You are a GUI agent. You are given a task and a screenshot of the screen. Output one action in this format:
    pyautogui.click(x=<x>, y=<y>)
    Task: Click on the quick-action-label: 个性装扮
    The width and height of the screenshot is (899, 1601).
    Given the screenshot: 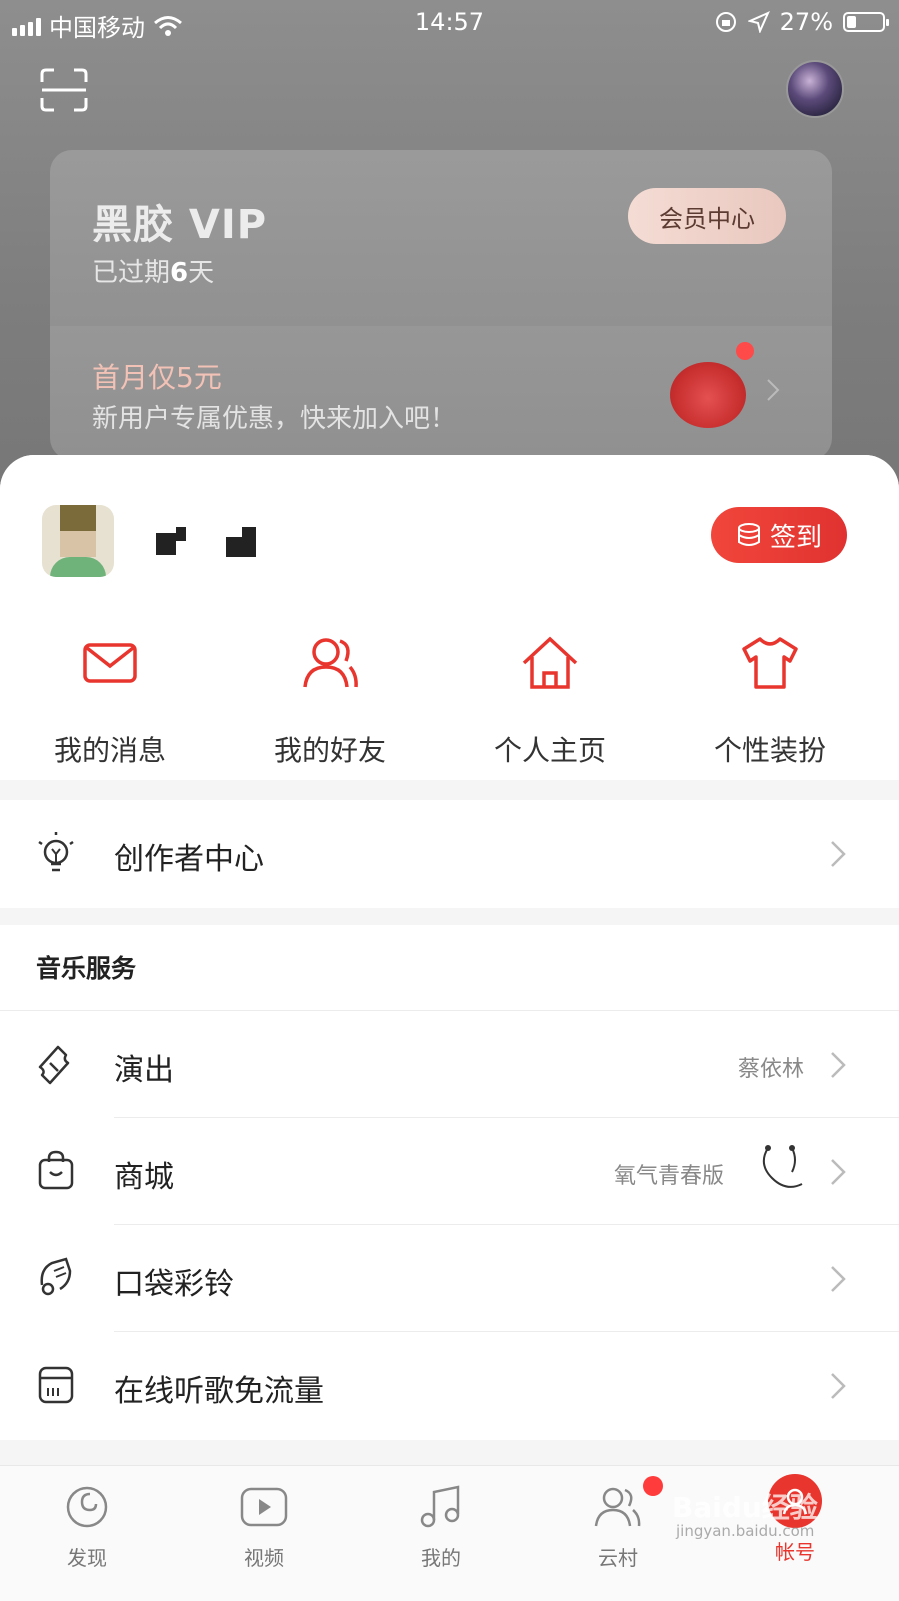 What is the action you would take?
    pyautogui.click(x=769, y=750)
    